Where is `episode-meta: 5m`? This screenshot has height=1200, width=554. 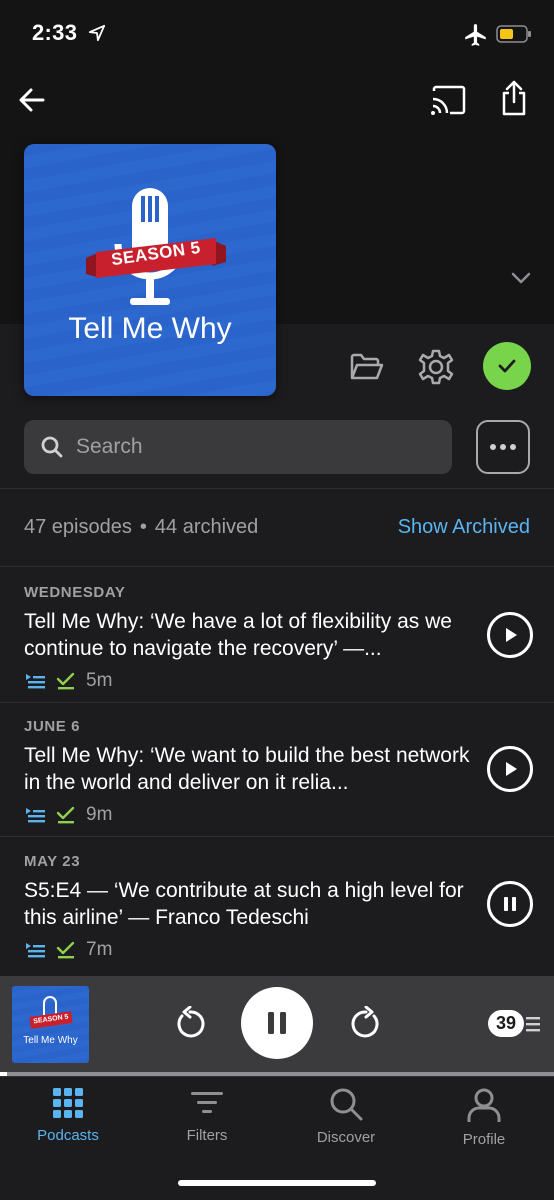
episode-meta: 5m is located at coordinates (68, 681).